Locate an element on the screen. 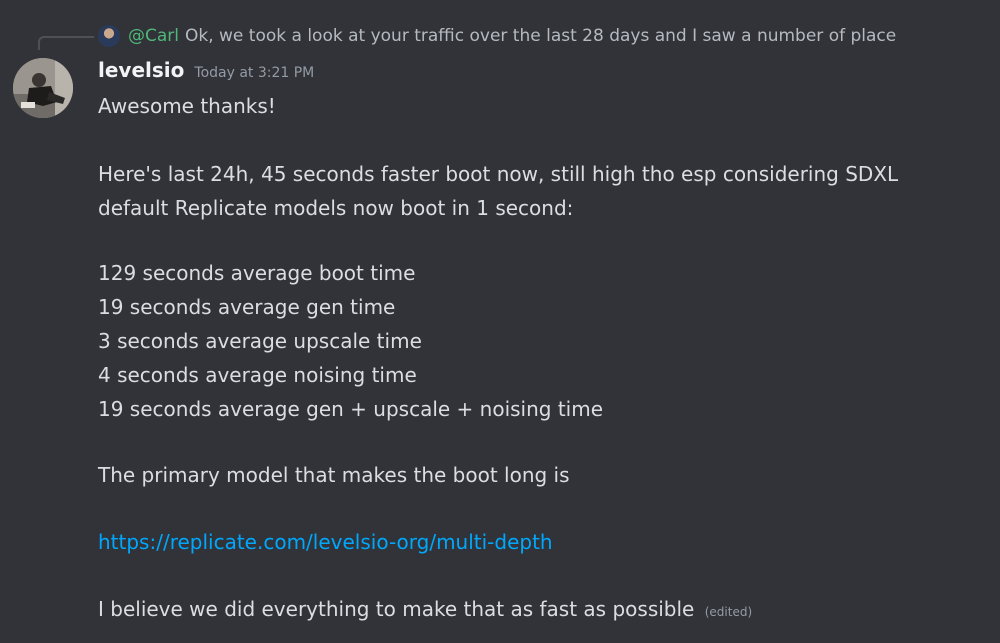  avatar is located at coordinates (43, 88).